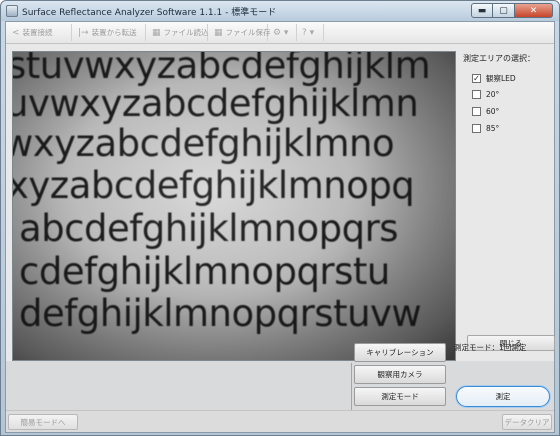  I want to click on gear-icon: ⚙ ▾, so click(281, 32).